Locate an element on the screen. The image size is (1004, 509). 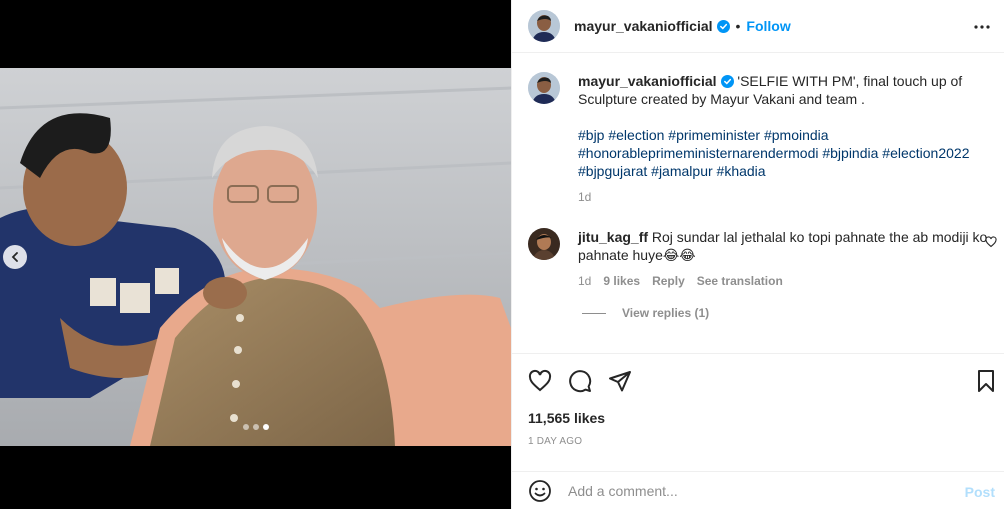
comment-age: 1d is located at coordinates (584, 281).